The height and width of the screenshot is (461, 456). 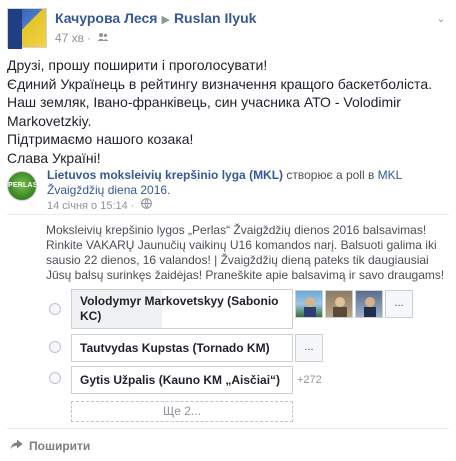 I want to click on shared-page-link: Lietuvos moksleivių krepšinio lyga (MKL), so click(x=165, y=175).